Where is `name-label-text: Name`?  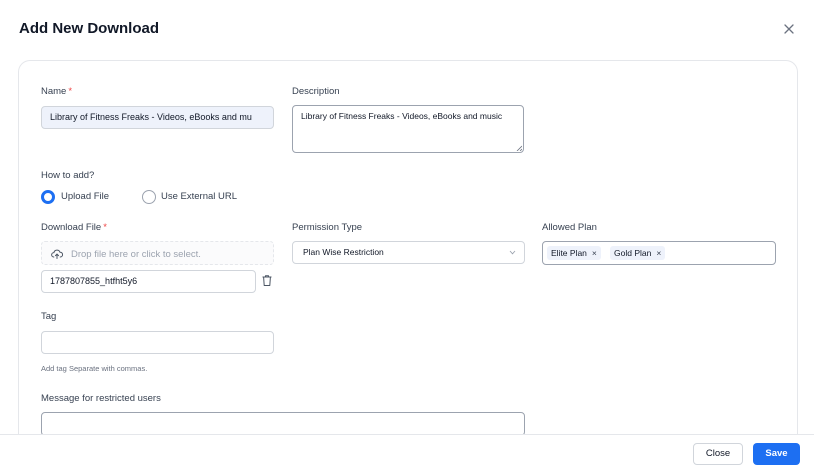
name-label-text: Name is located at coordinates (54, 91).